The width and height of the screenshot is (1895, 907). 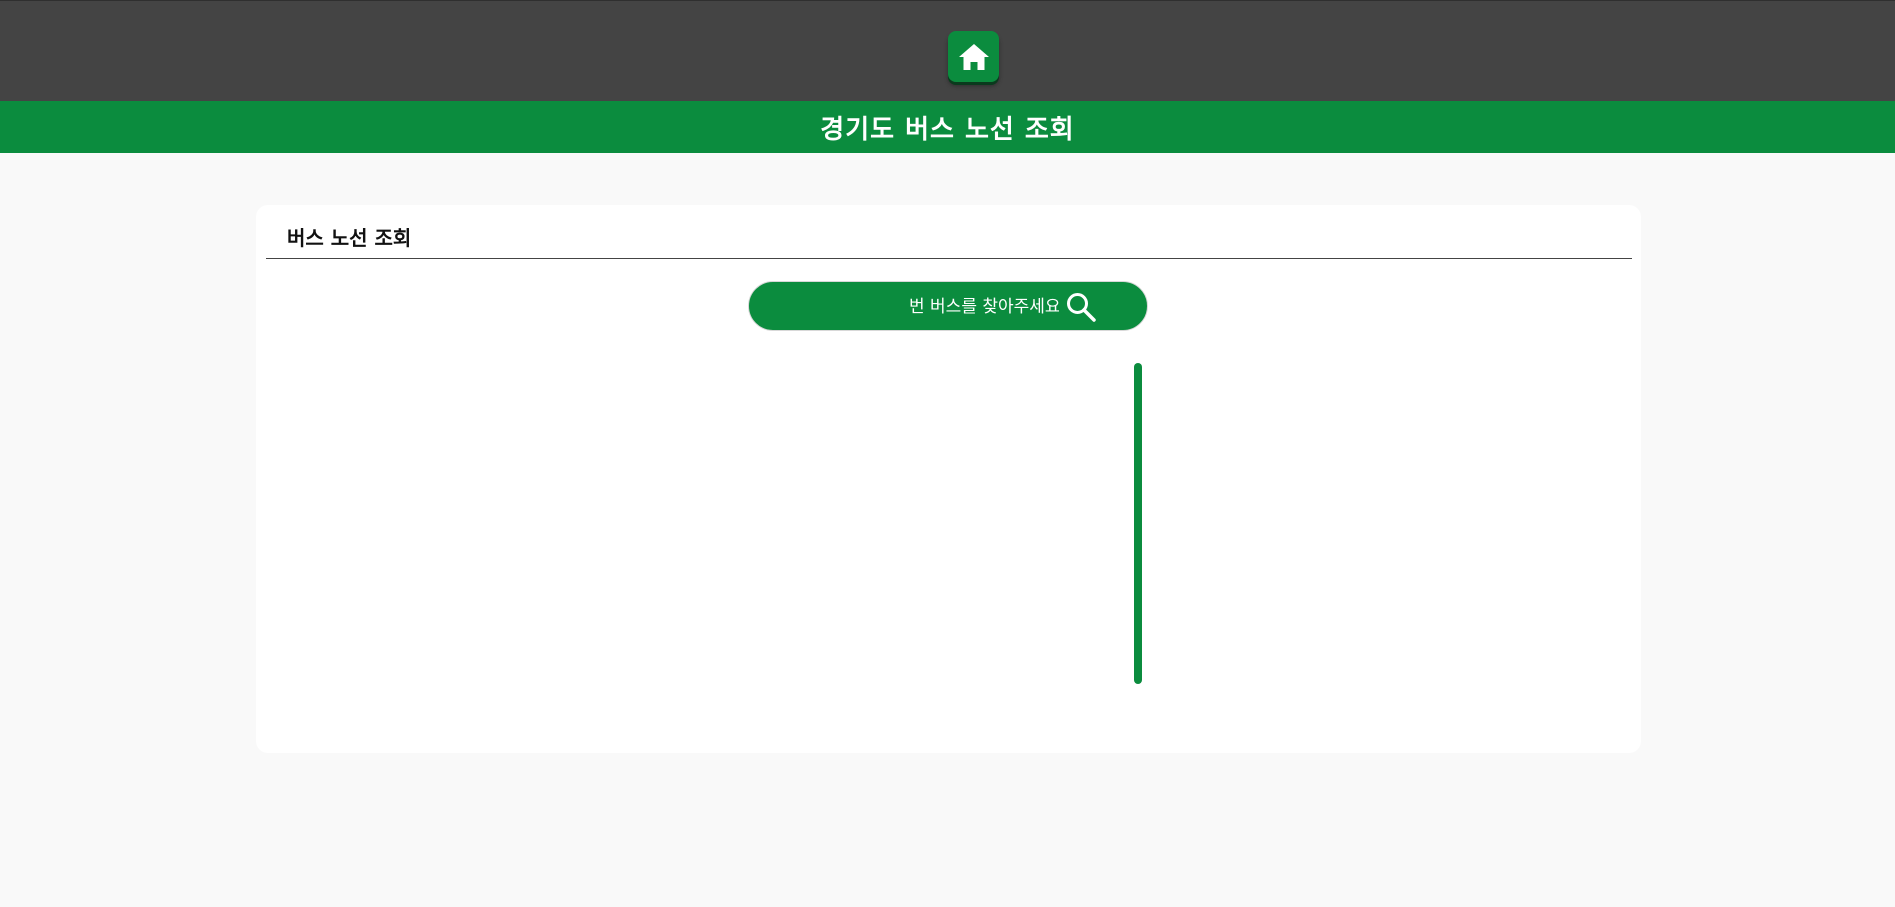 I want to click on bus-number-entry, so click(x=837, y=307).